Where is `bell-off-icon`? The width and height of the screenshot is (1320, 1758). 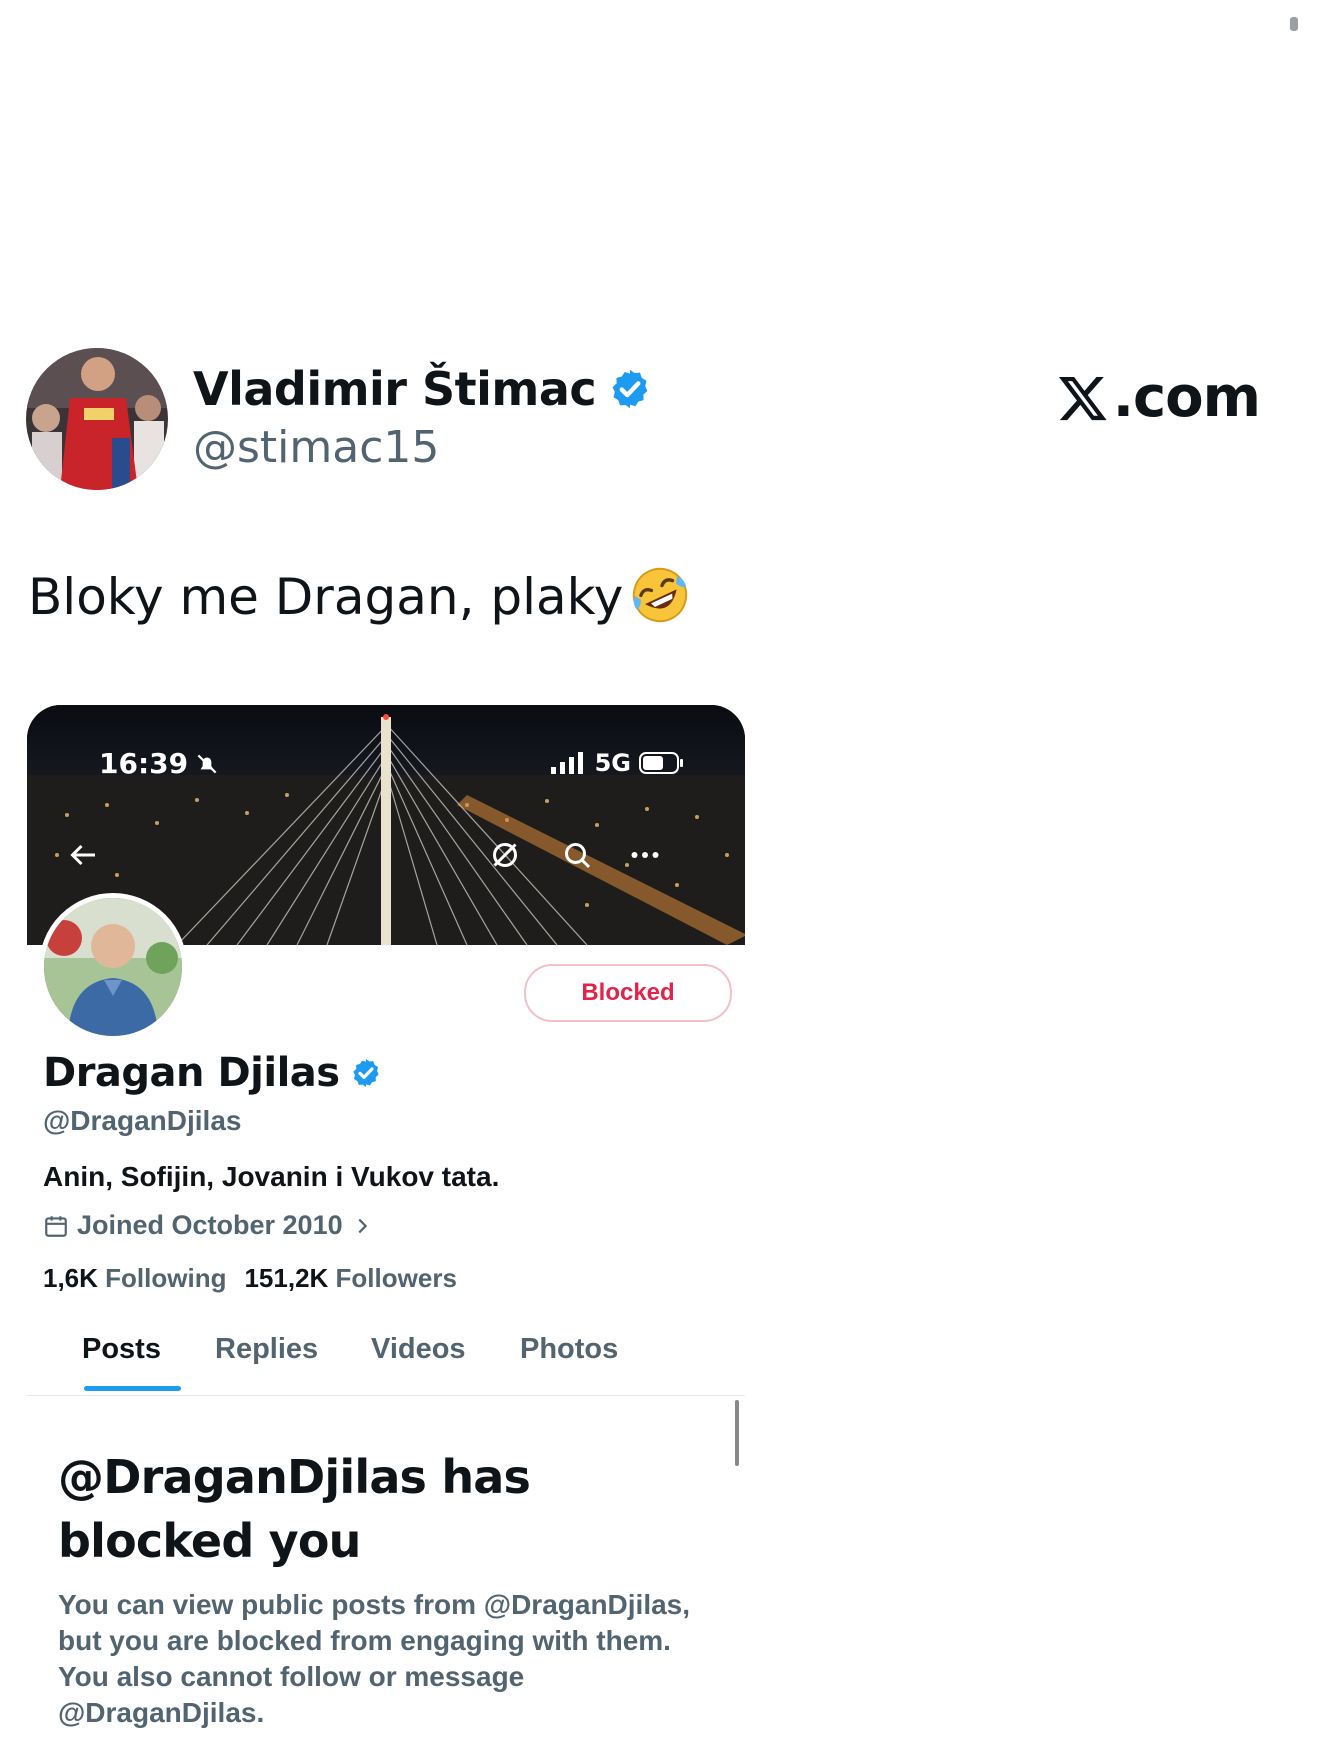
bell-off-icon is located at coordinates (207, 763).